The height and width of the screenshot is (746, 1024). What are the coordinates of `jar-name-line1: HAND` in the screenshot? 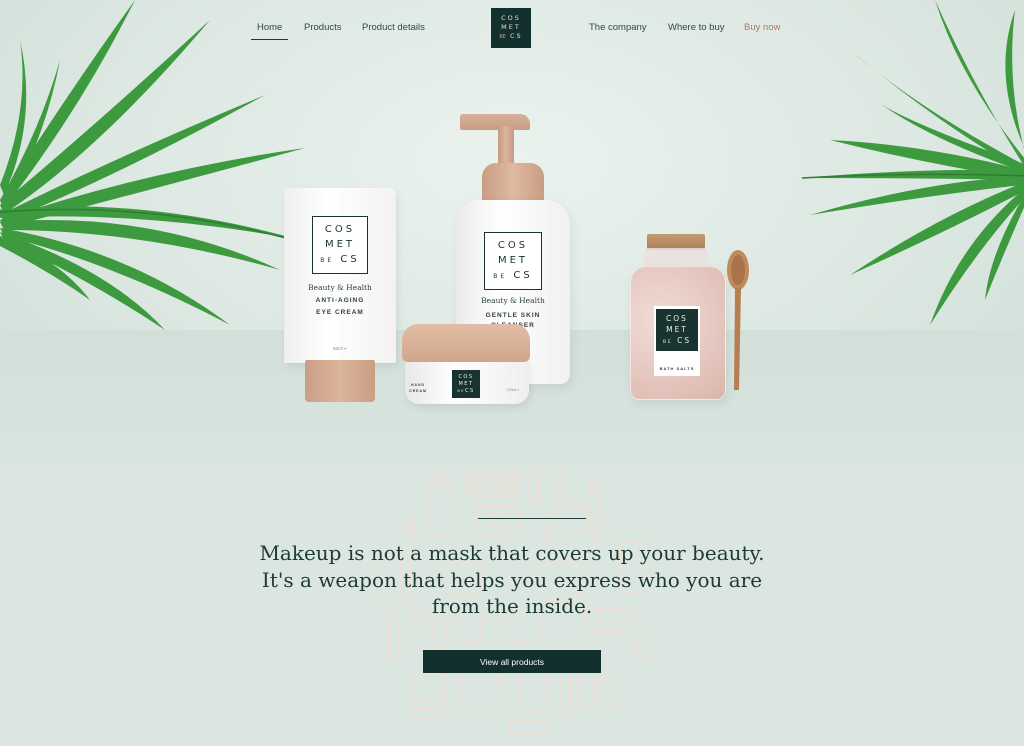 It's located at (418, 385).